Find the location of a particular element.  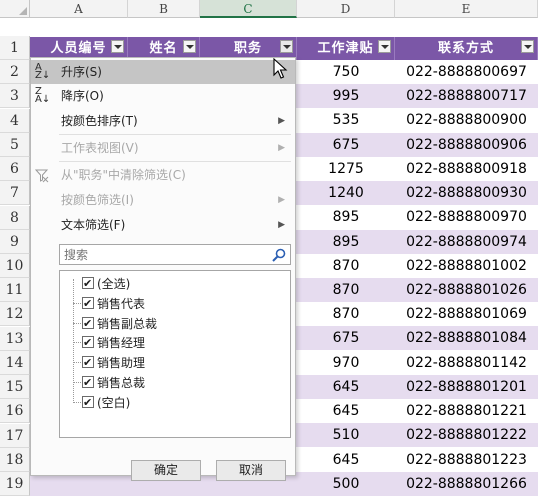

row-header: 6 is located at coordinates (15, 169).